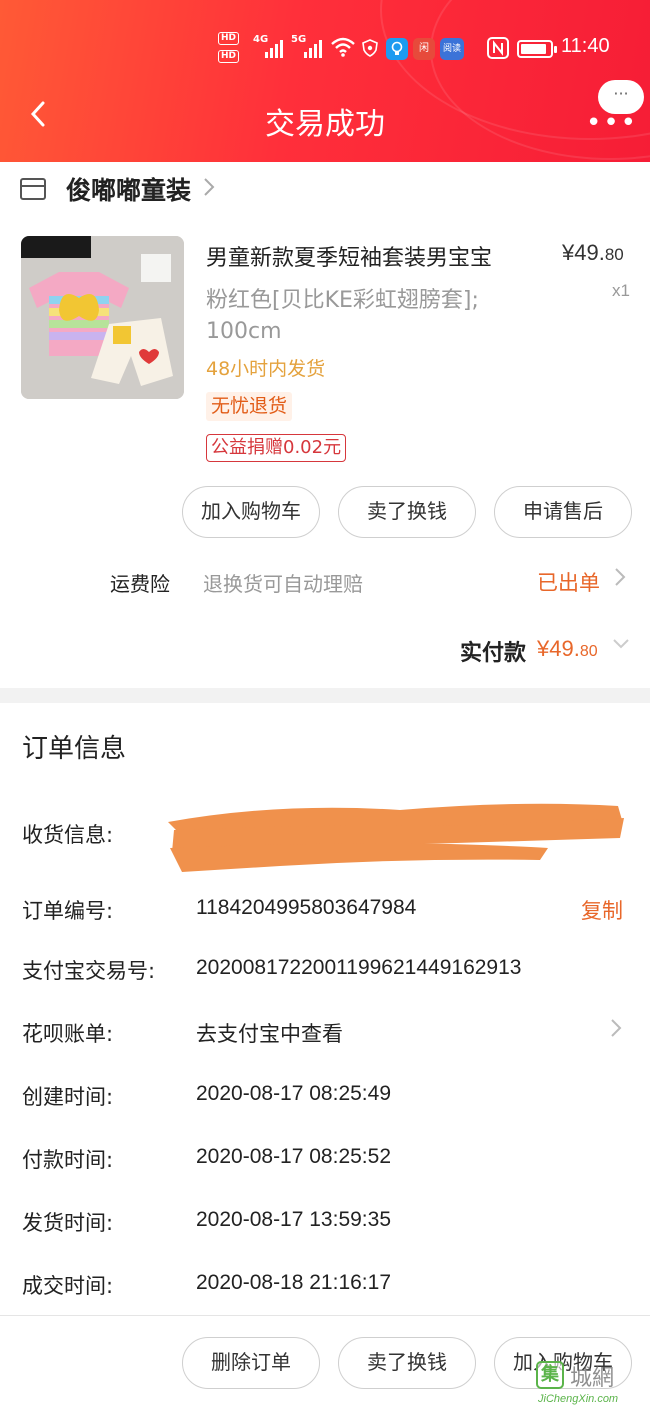  I want to click on store-icon, so click(33, 189).